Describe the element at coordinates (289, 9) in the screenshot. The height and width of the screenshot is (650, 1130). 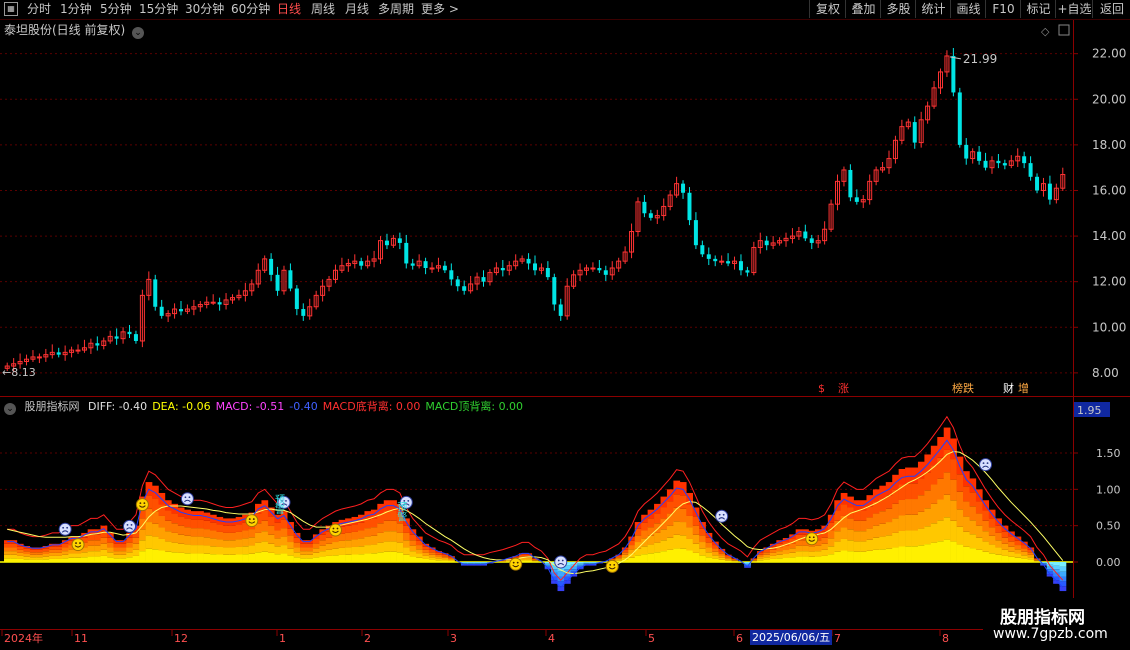
I see `period-tab-6: 日线` at that location.